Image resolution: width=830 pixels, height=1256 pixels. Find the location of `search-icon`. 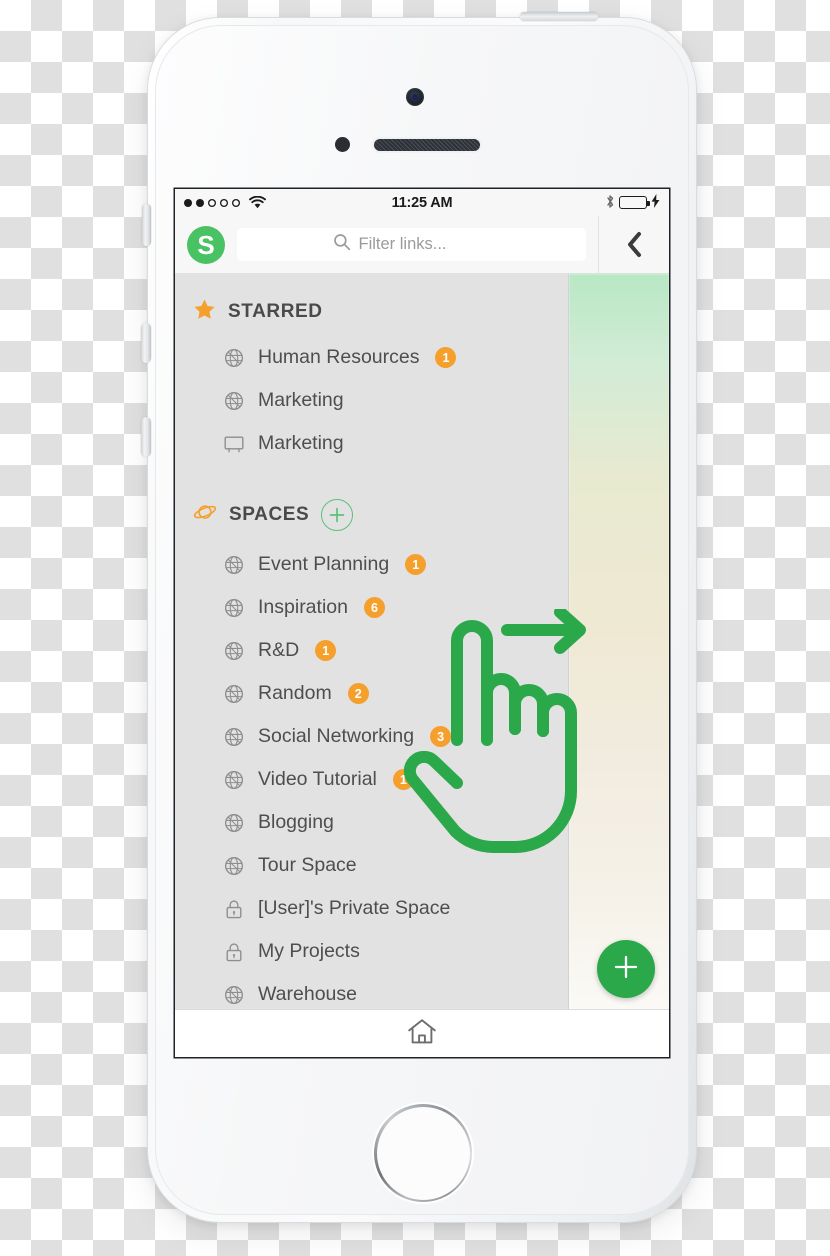

search-icon is located at coordinates (342, 244).